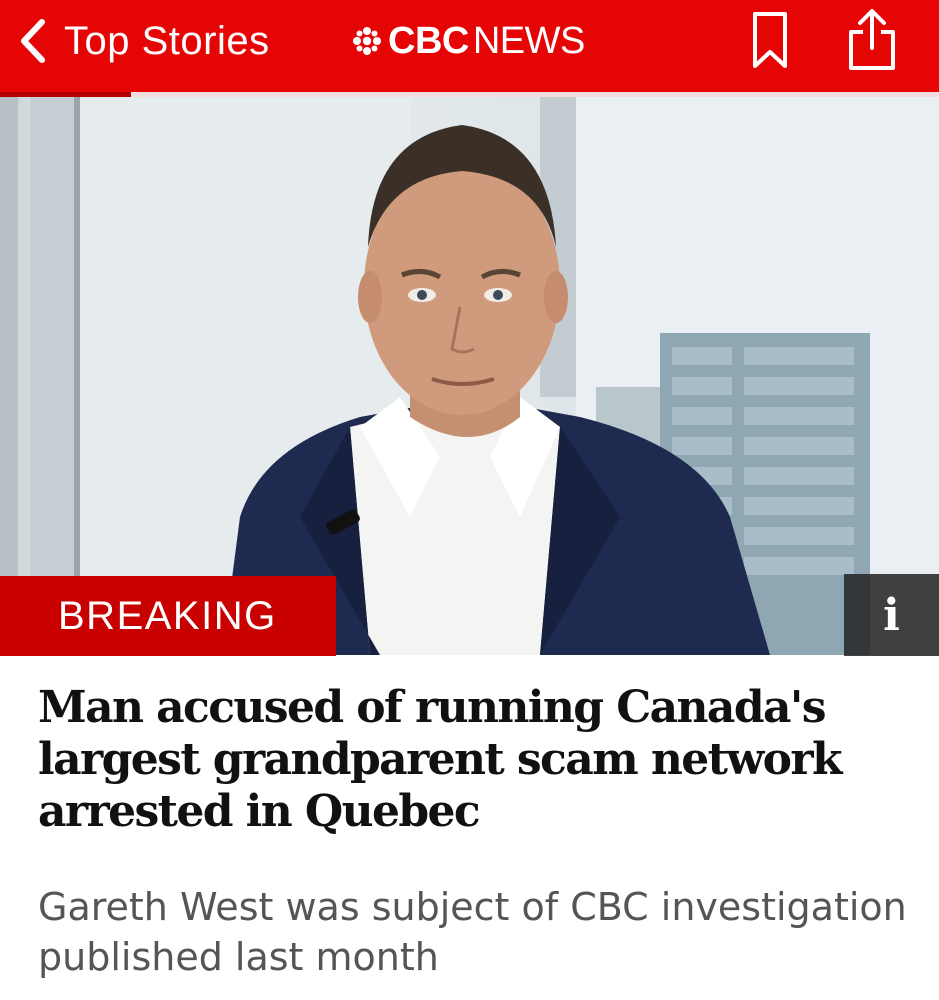 Image resolution: width=939 pixels, height=1000 pixels. I want to click on back-button: Top Stories, so click(143, 41).